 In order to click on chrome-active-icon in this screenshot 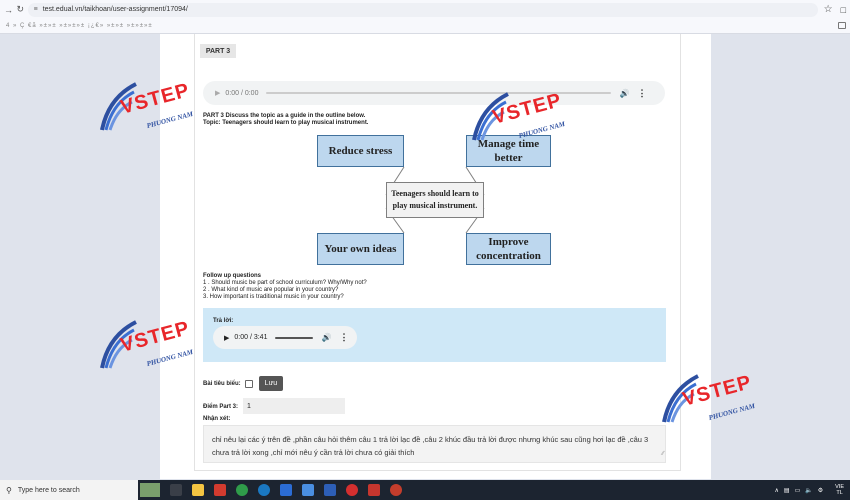, I will do `click(396, 490)`.